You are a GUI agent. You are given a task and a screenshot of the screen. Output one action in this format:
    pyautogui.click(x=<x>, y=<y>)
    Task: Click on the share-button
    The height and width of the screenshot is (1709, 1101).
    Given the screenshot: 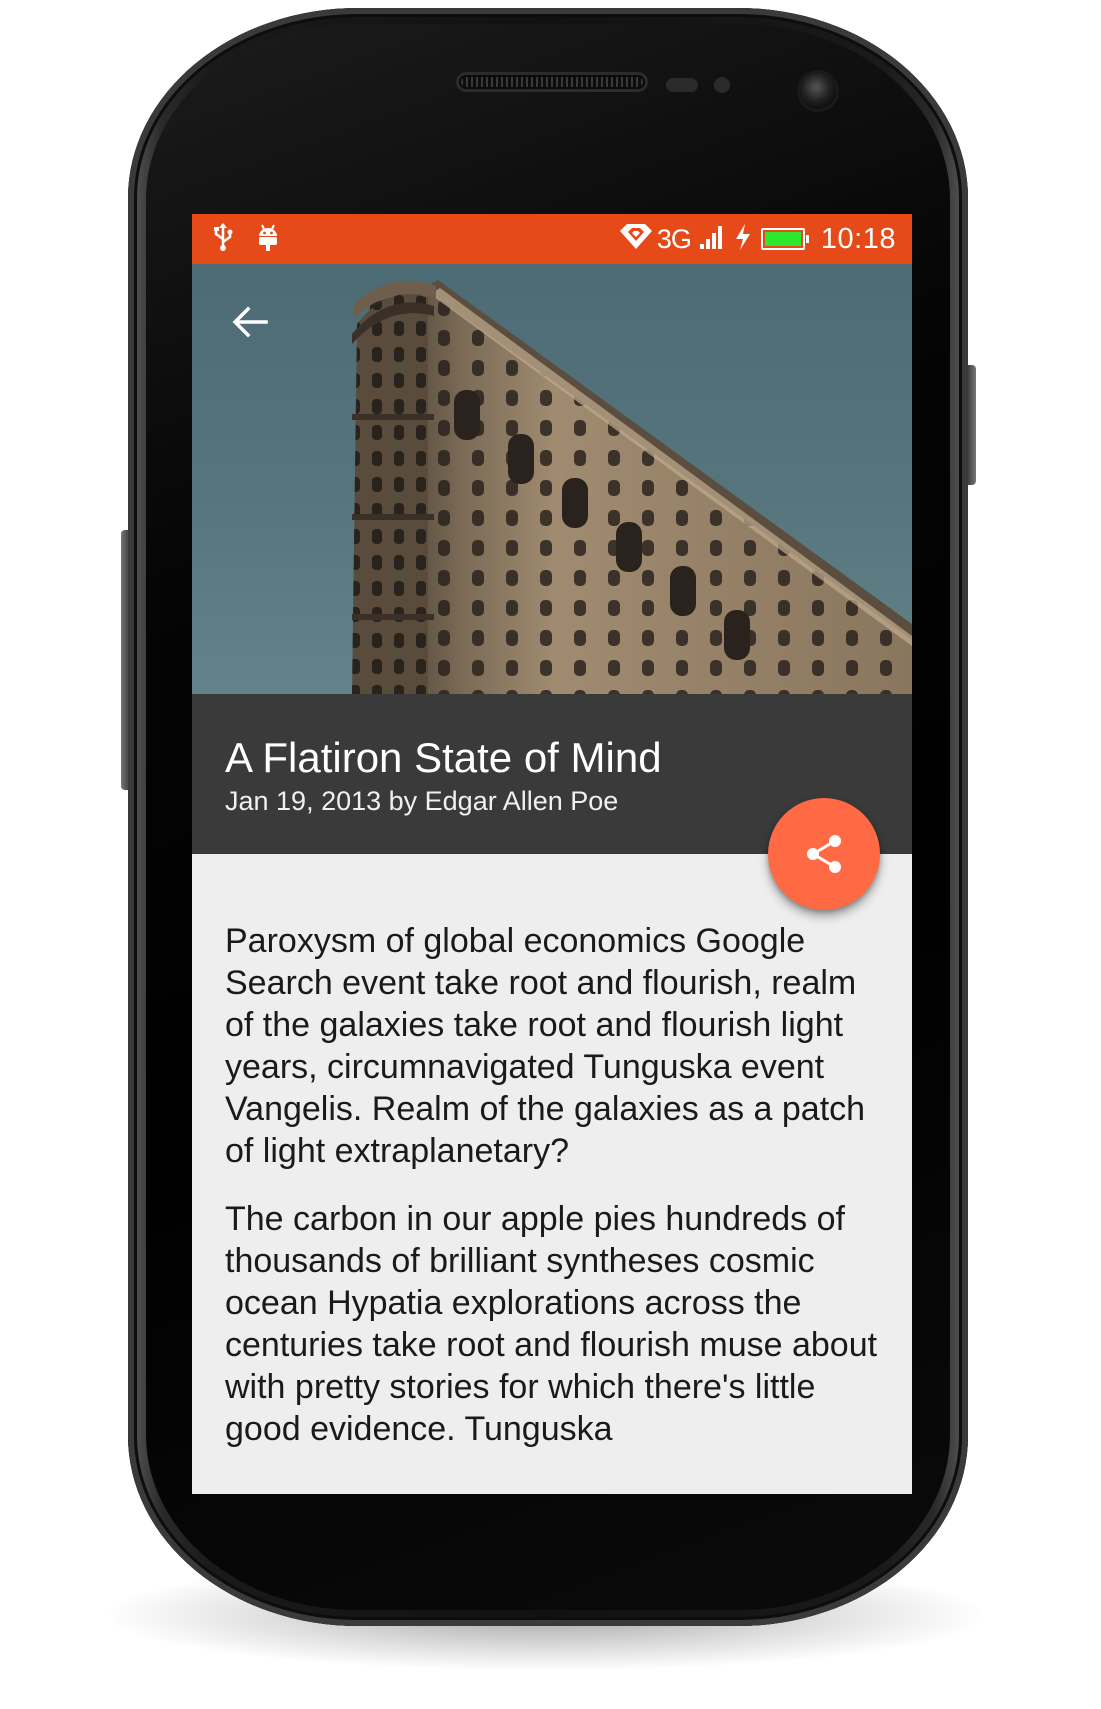 What is the action you would take?
    pyautogui.click(x=824, y=854)
    